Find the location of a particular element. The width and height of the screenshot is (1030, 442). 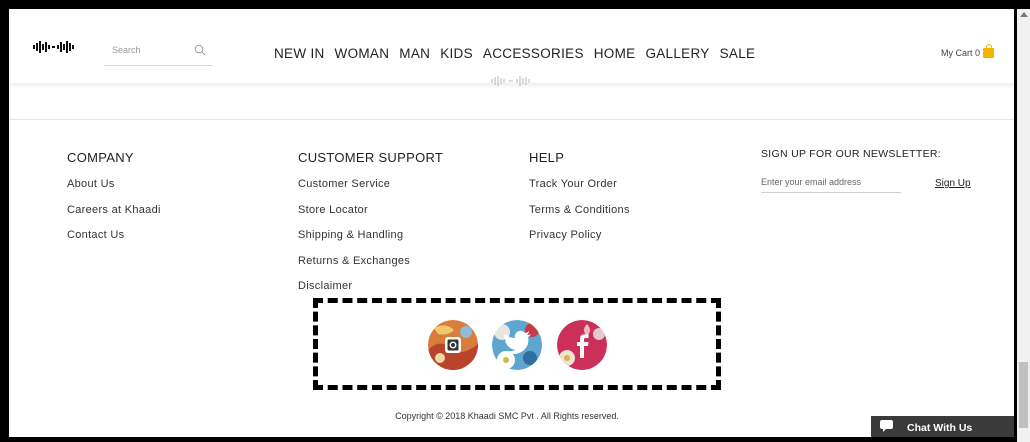

link-disclaimer: Disclaimer is located at coordinates (325, 286).